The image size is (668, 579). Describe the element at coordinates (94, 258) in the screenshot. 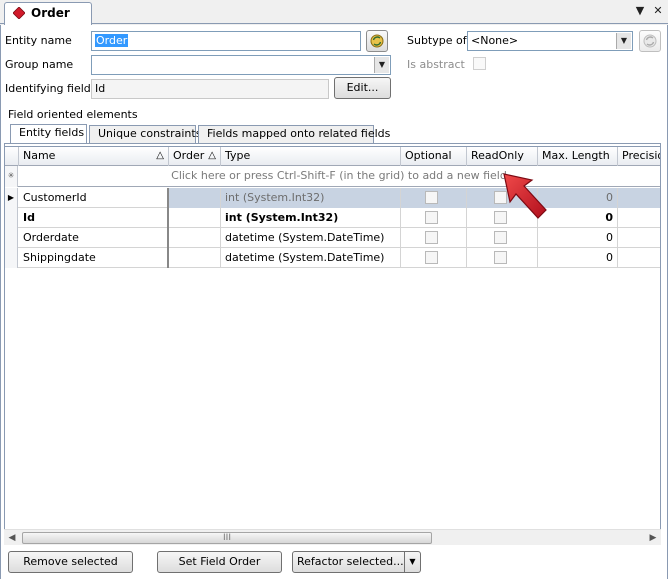

I see `cell-name: Shippingdate` at that location.